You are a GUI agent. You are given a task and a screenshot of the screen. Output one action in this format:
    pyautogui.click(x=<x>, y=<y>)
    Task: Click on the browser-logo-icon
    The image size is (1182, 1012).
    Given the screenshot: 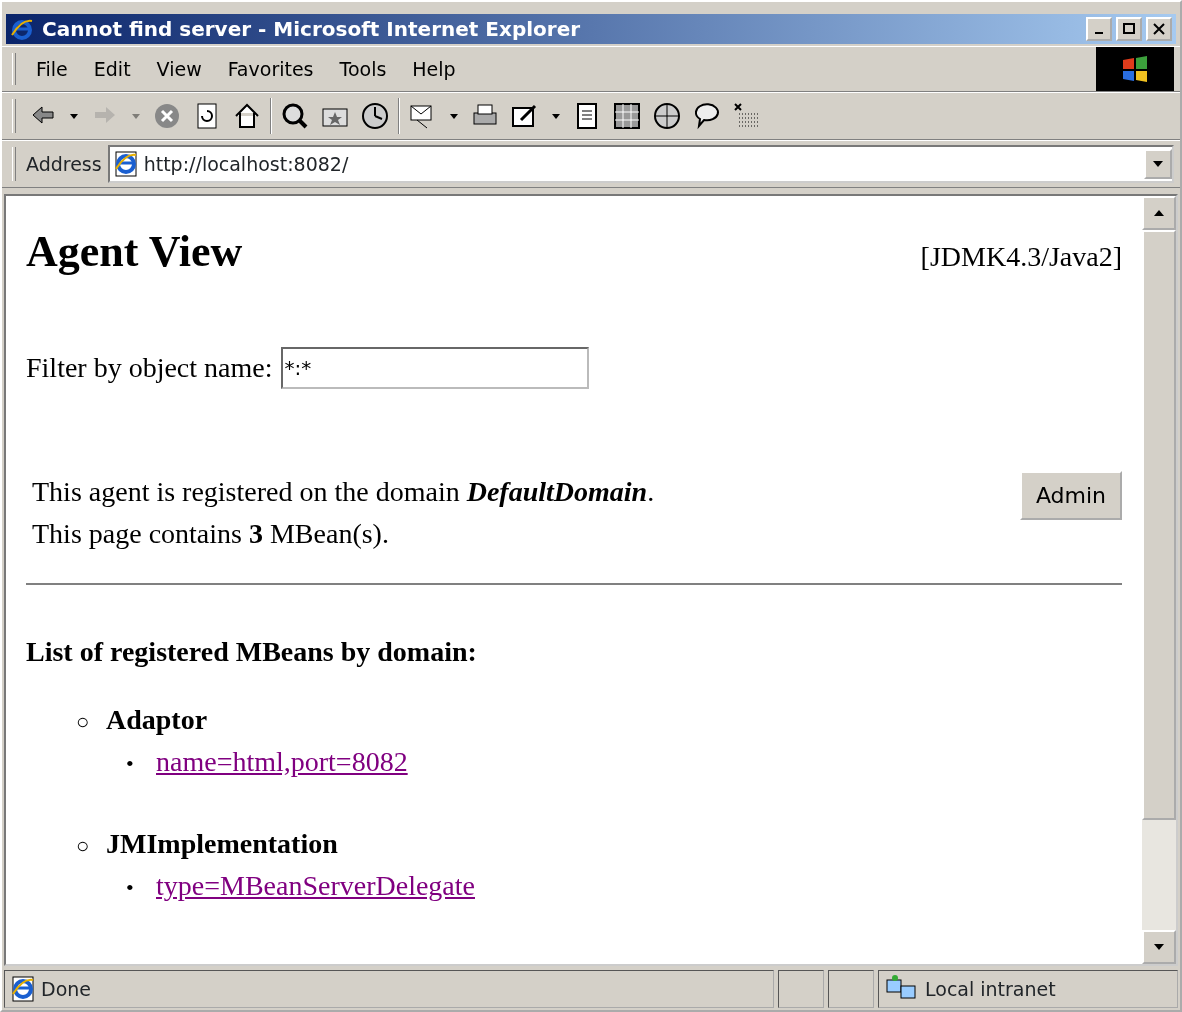 What is the action you would take?
    pyautogui.click(x=22, y=29)
    